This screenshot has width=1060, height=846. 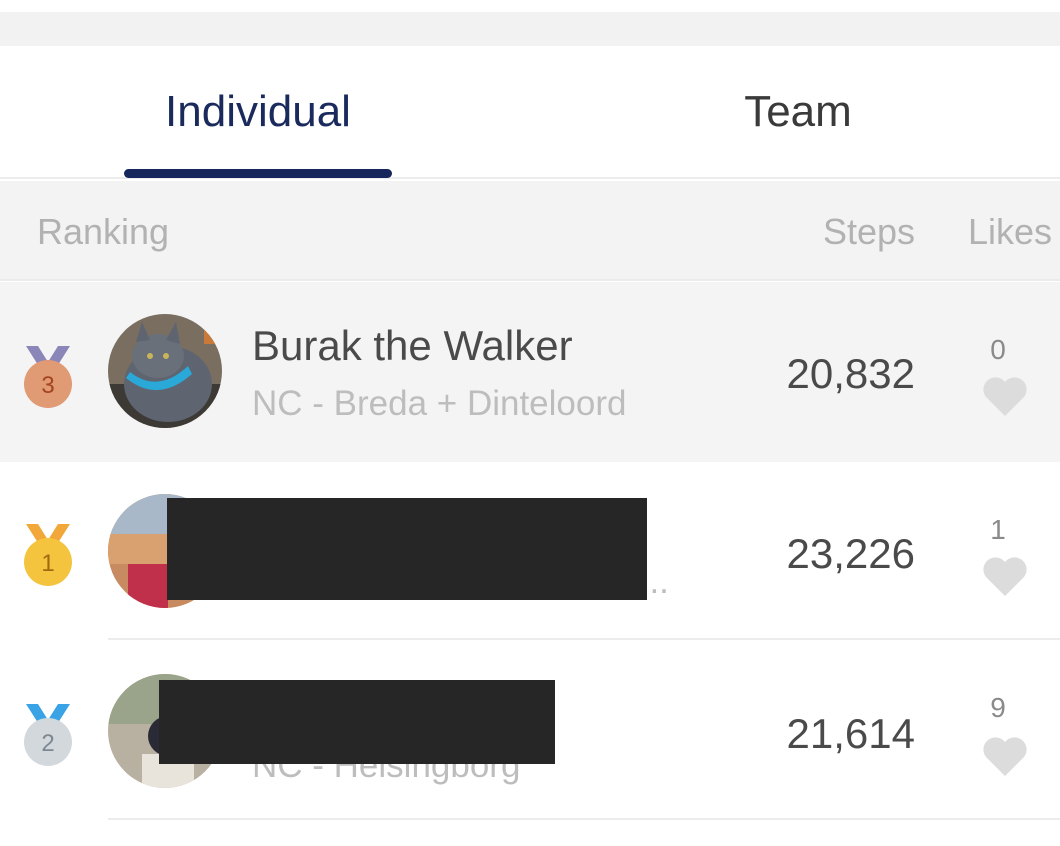 I want to click on silver-medal-icon: 2, so click(x=48, y=735).